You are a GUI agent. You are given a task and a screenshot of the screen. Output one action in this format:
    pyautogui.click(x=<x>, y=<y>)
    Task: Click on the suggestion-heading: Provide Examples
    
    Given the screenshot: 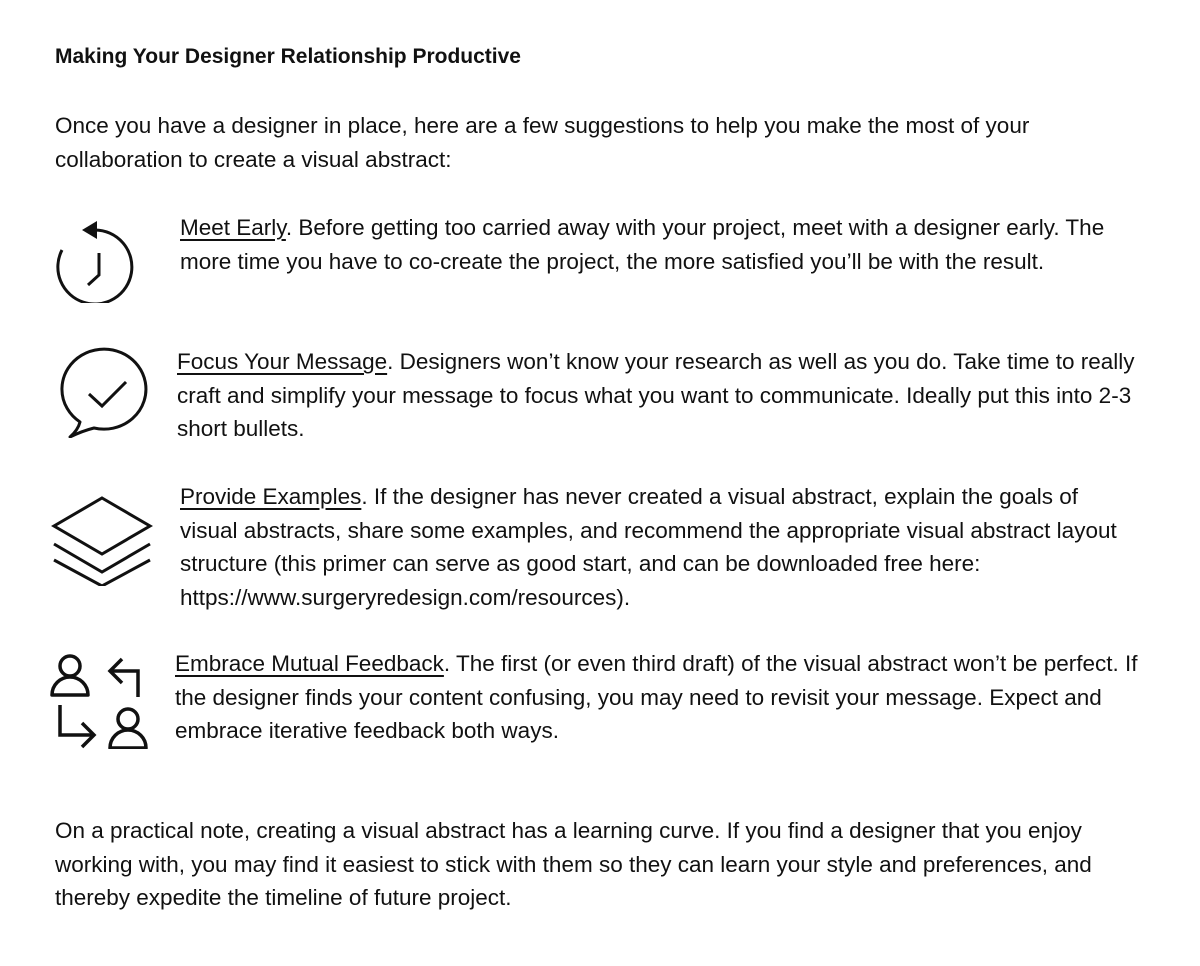 What is the action you would take?
    pyautogui.click(x=271, y=496)
    